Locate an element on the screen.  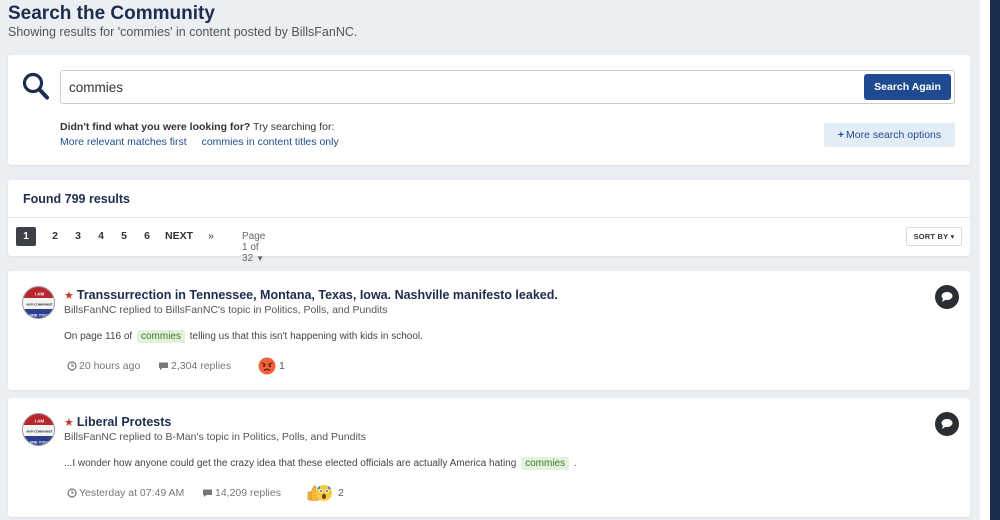
page-title: Search the Community is located at coordinates (111, 13).